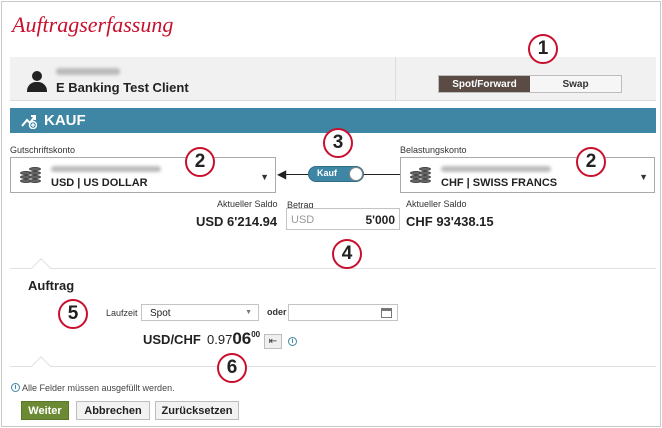 This screenshot has width=662, height=428. What do you see at coordinates (160, 313) in the screenshot?
I see `term-value: Spot` at bounding box center [160, 313].